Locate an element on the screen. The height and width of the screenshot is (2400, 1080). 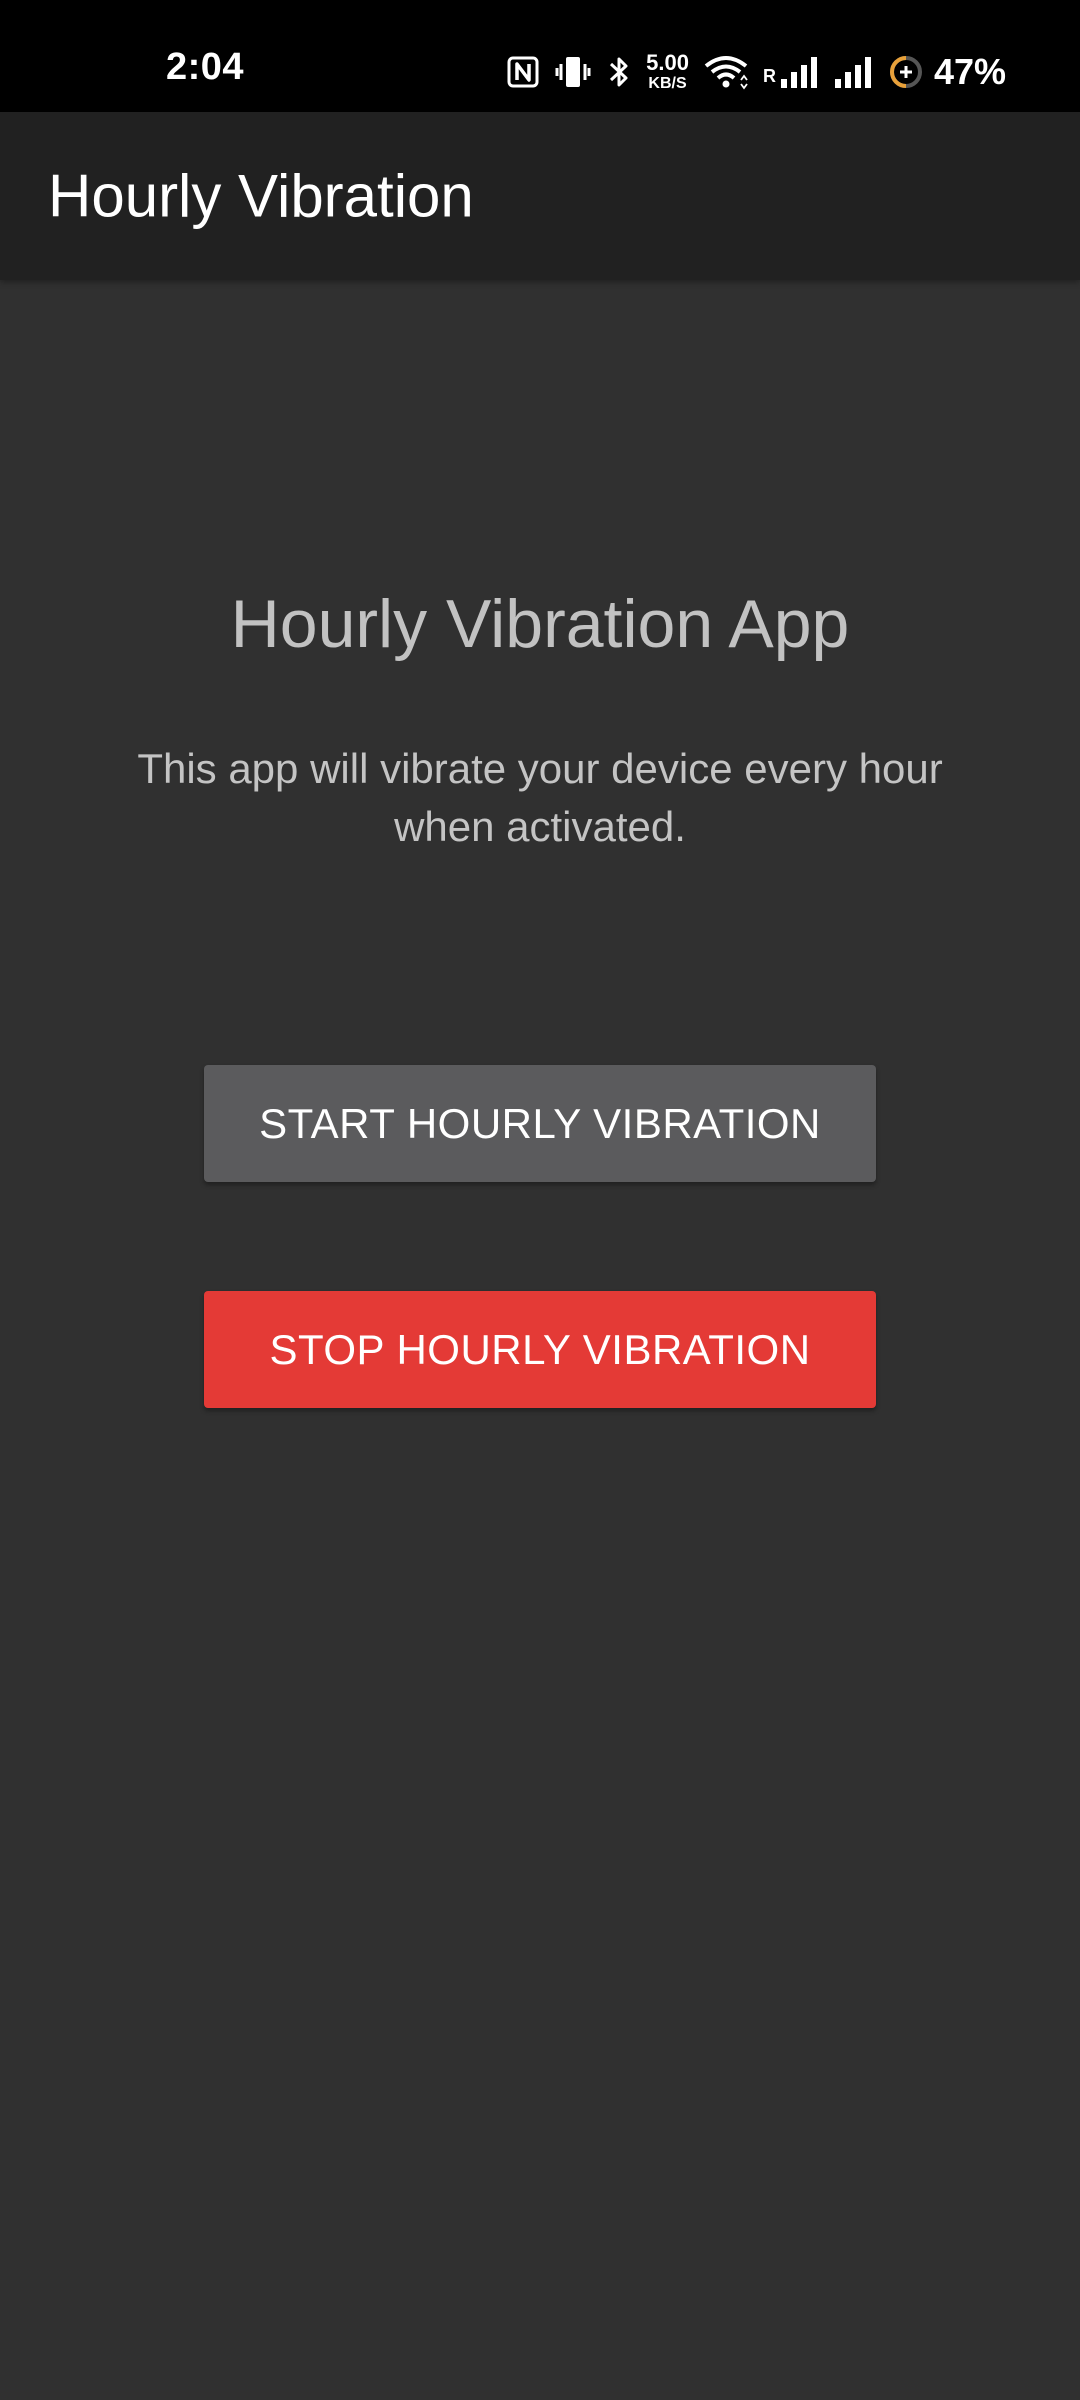
network-speed-unit: KB/S is located at coordinates (667, 83).